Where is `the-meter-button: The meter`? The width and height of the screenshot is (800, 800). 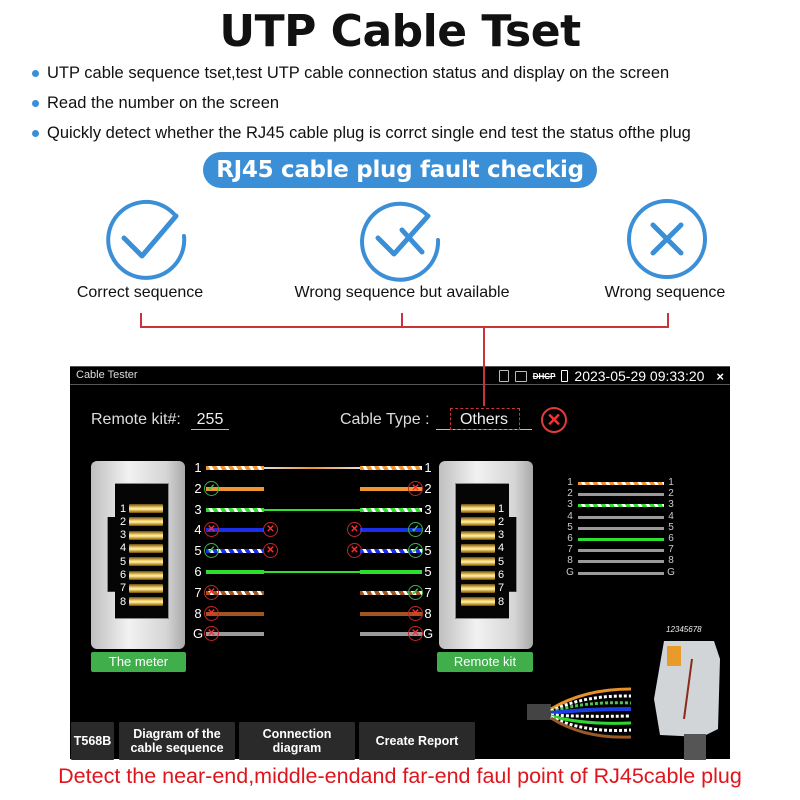
the-meter-button: The meter is located at coordinates (138, 662).